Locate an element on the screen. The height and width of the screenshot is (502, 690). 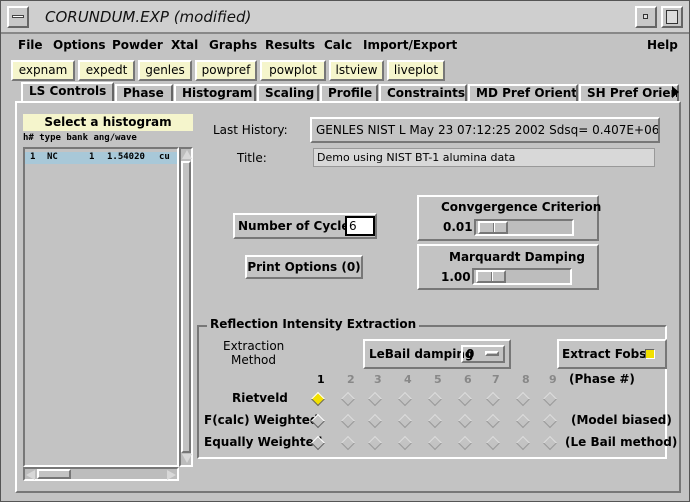
phase-number-9: 9 is located at coordinates (553, 379).